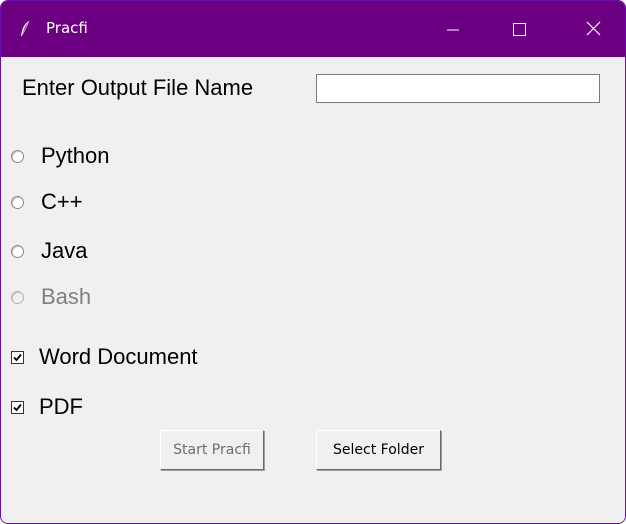 Image resolution: width=626 pixels, height=524 pixels. Describe the element at coordinates (378, 450) in the screenshot. I see `select-folder-button: Select Folder` at that location.